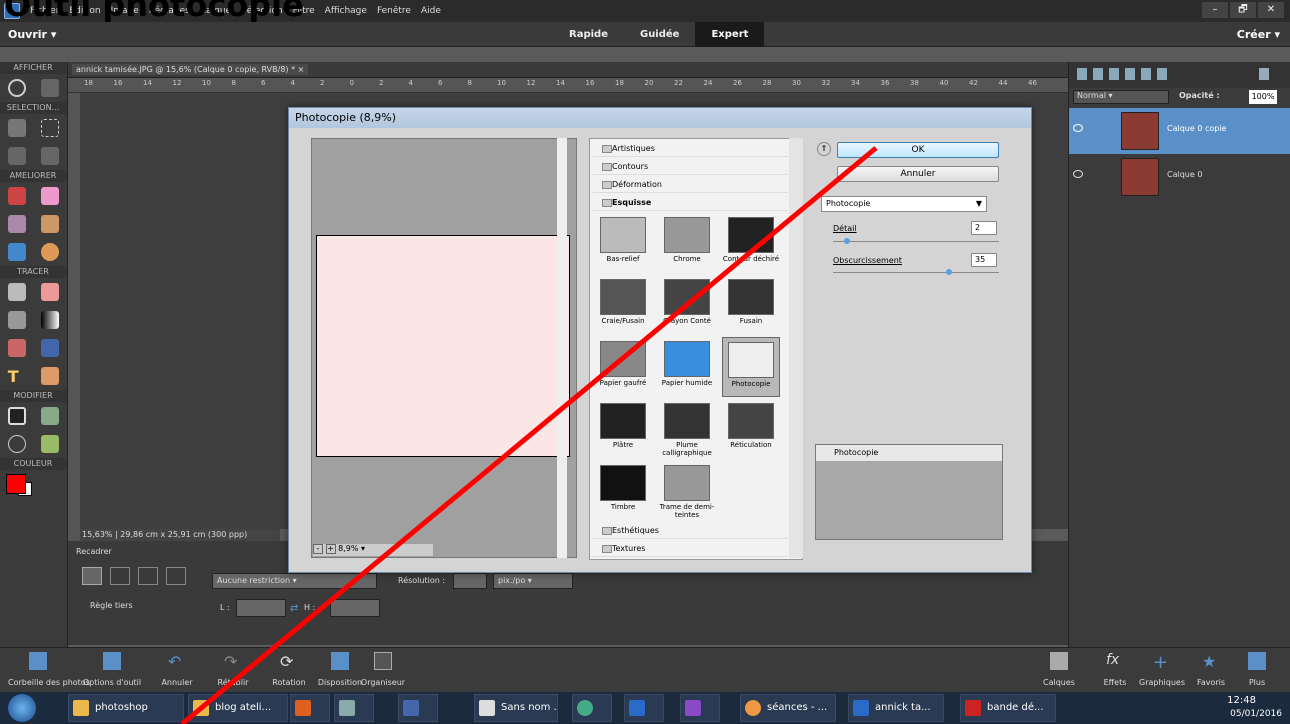  Describe the element at coordinates (690, 531) in the screenshot. I see `category-esthetiques: Esthétiques` at that location.